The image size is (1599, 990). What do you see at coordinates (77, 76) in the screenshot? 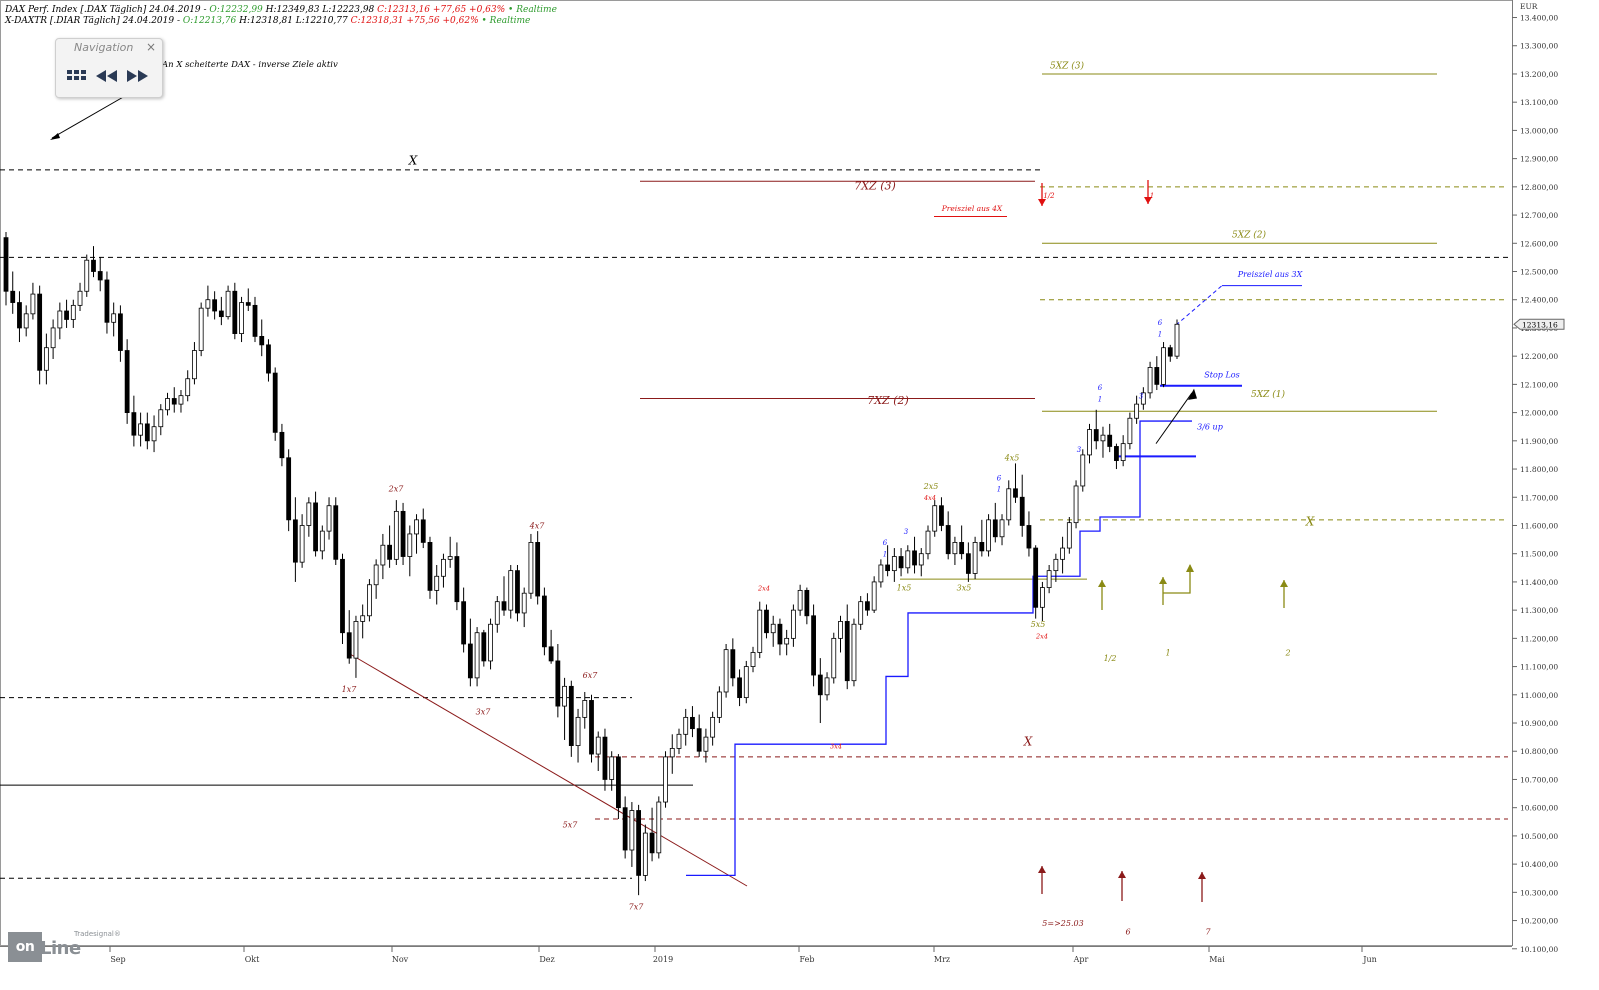
I see `grid-menu-button` at bounding box center [77, 76].